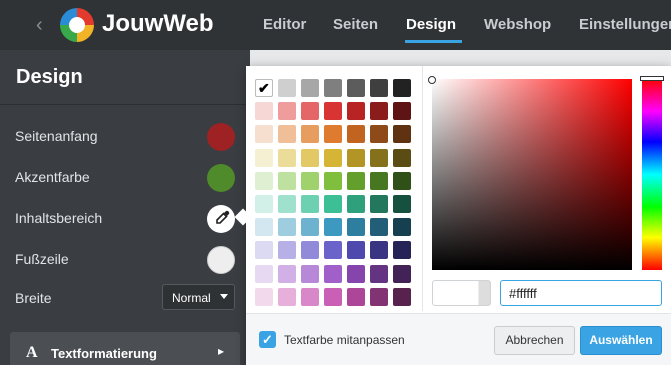  I want to click on width-select: Normal, so click(198, 297).